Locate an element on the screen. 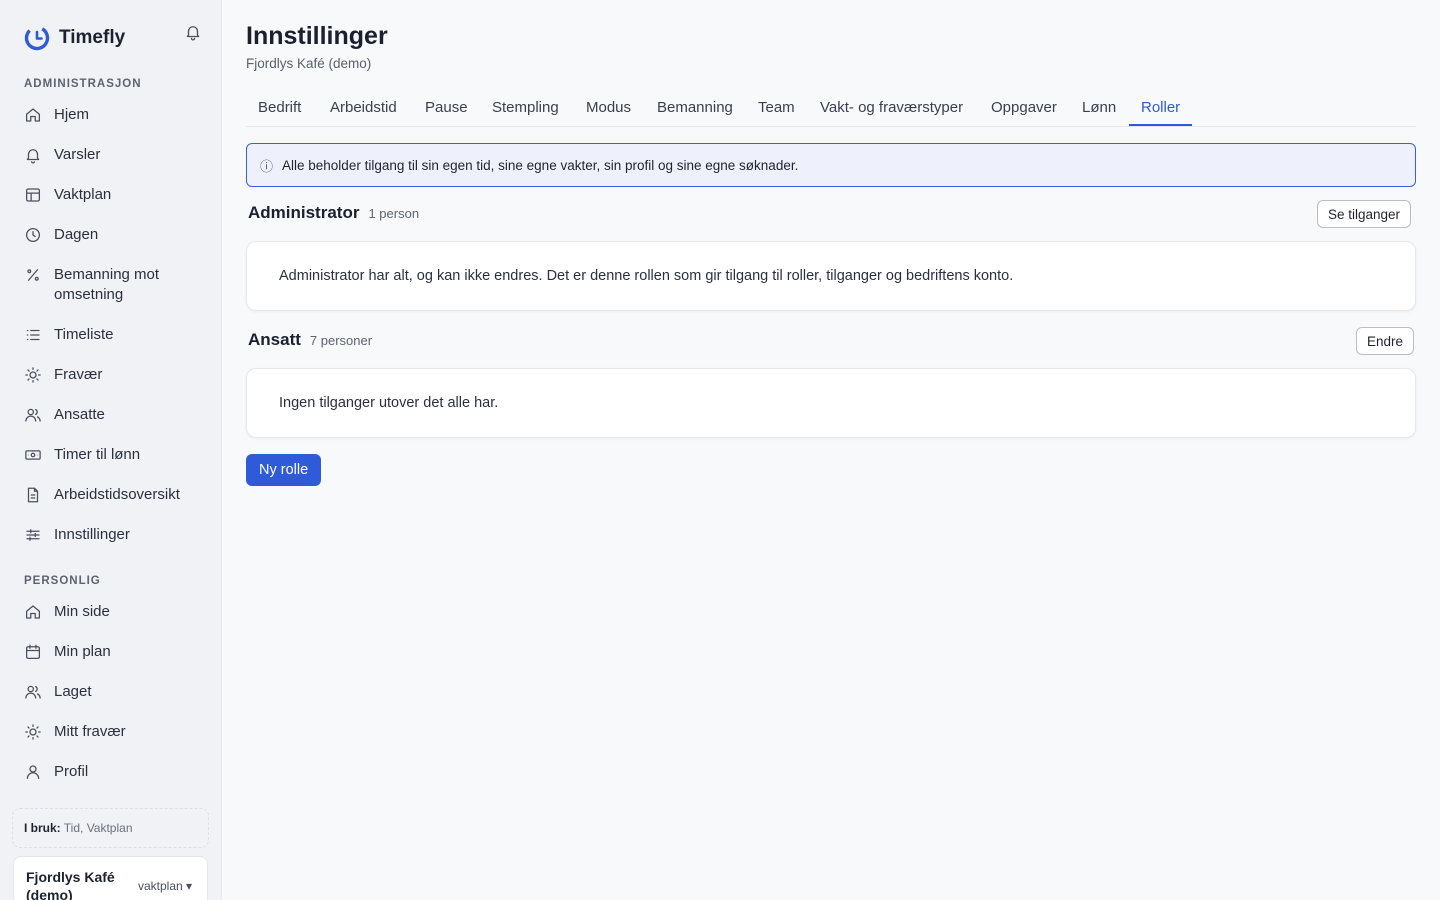 This screenshot has height=900, width=1440. sidebar-item-arbeidstidsoversikt: Arbeidstidsoversikt is located at coordinates (117, 495).